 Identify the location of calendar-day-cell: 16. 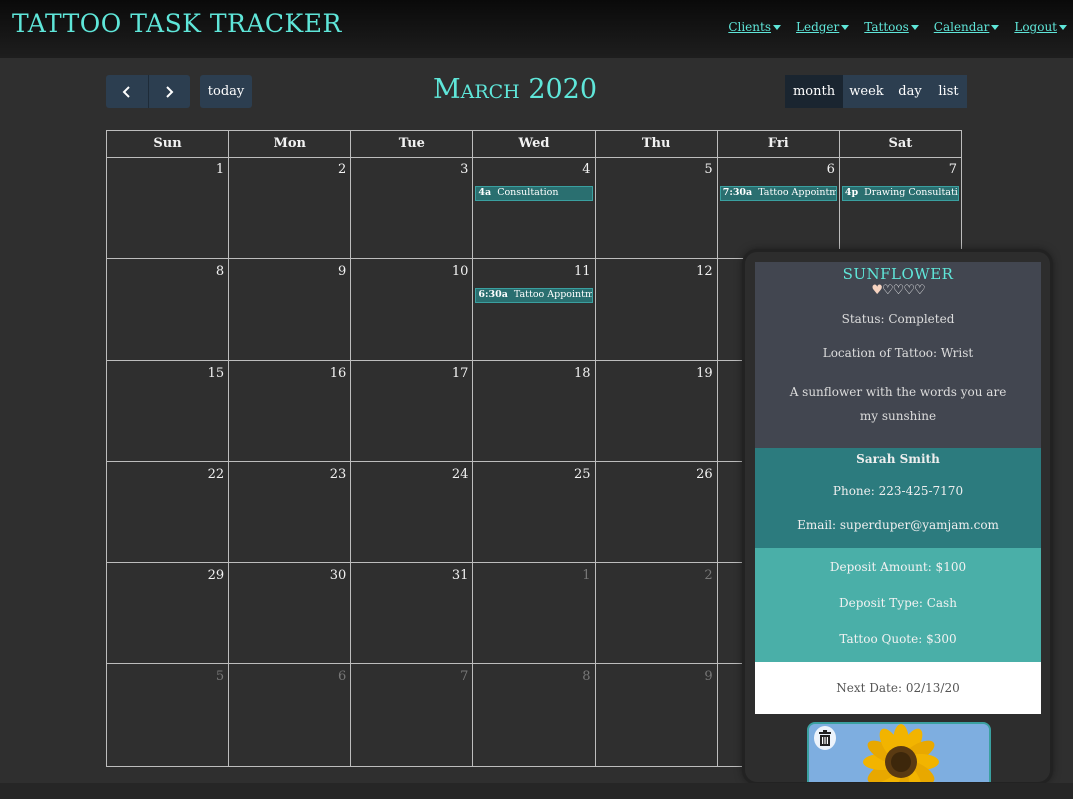
(290, 411).